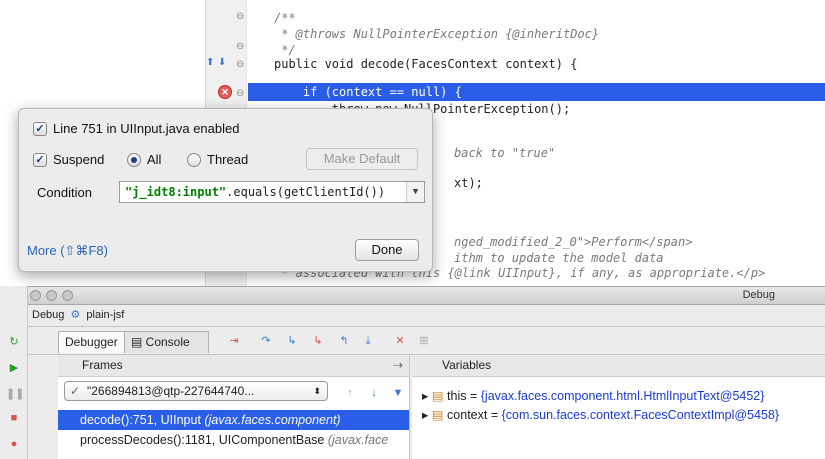  What do you see at coordinates (358, 440) in the screenshot?
I see `frame-package: (javax.face` at bounding box center [358, 440].